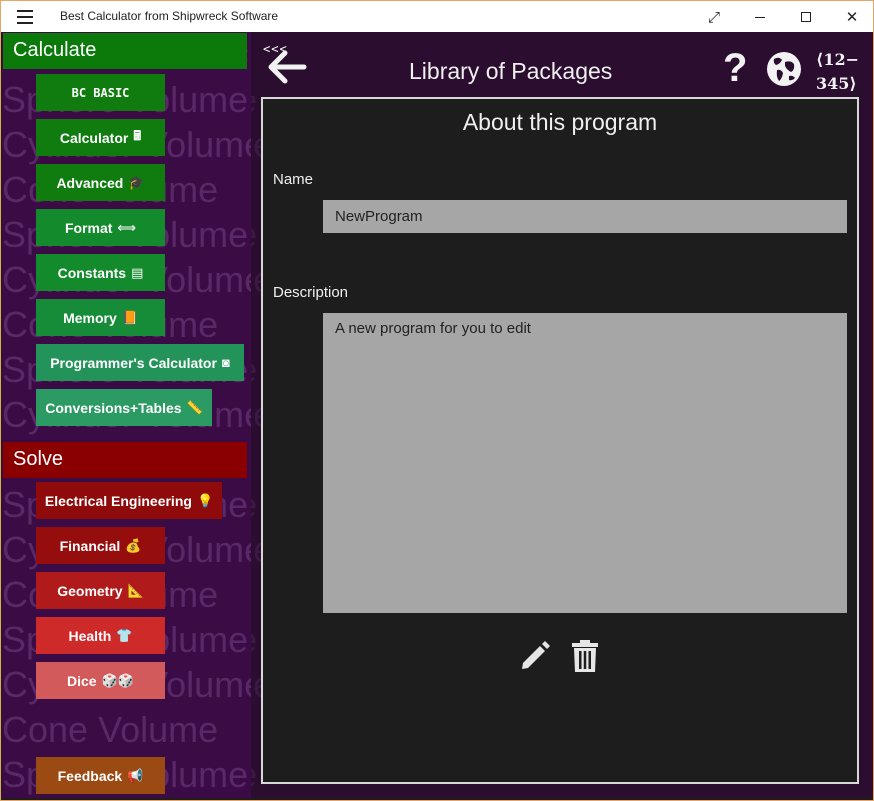  I want to click on electrical-engineering-icon: 💡, so click(205, 500).